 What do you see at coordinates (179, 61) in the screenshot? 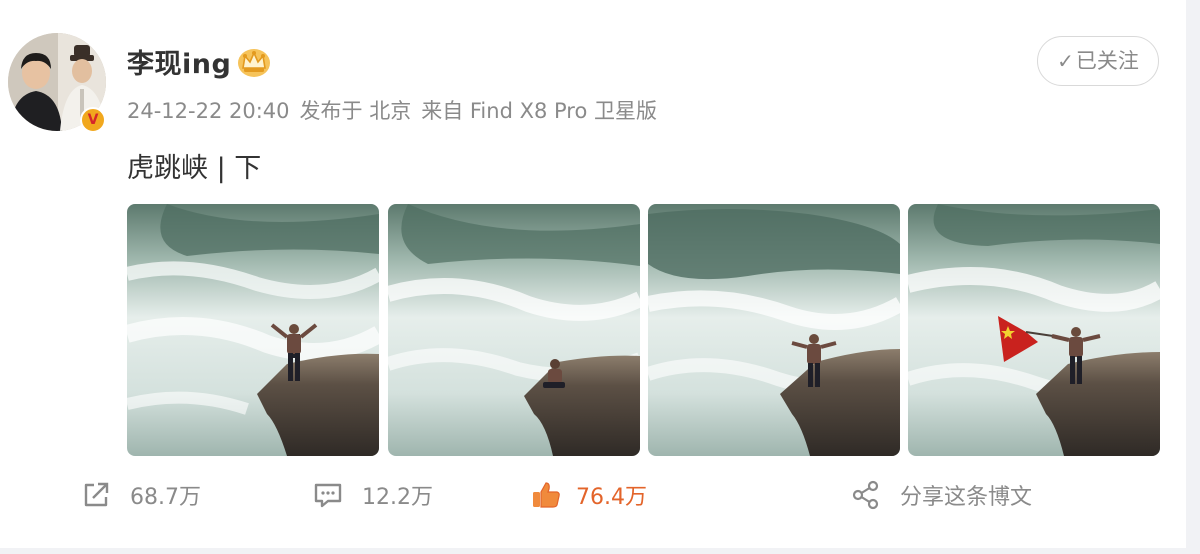
I see `author-name: 李现ing` at bounding box center [179, 61].